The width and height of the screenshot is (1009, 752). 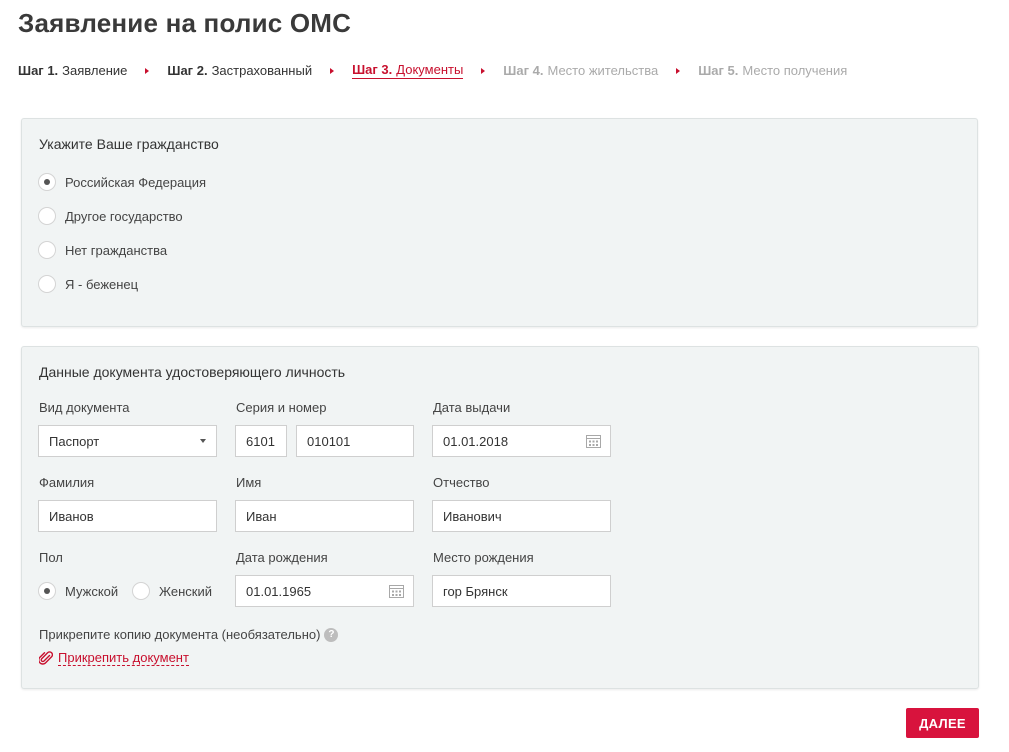 What do you see at coordinates (521, 591) in the screenshot?
I see `birth-place-input: гор Брянск` at bounding box center [521, 591].